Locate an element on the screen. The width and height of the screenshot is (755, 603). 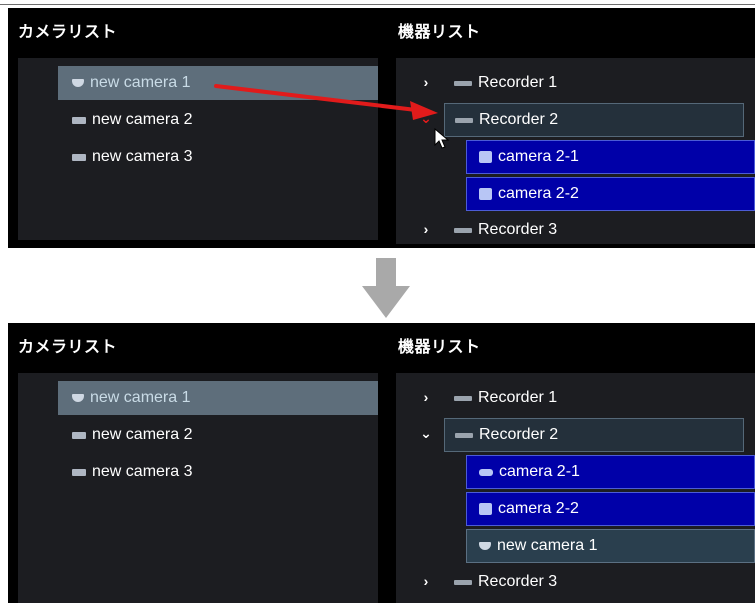
camera-list: new camera 1 new camera 2 new camera 3 is located at coordinates (198, 149).